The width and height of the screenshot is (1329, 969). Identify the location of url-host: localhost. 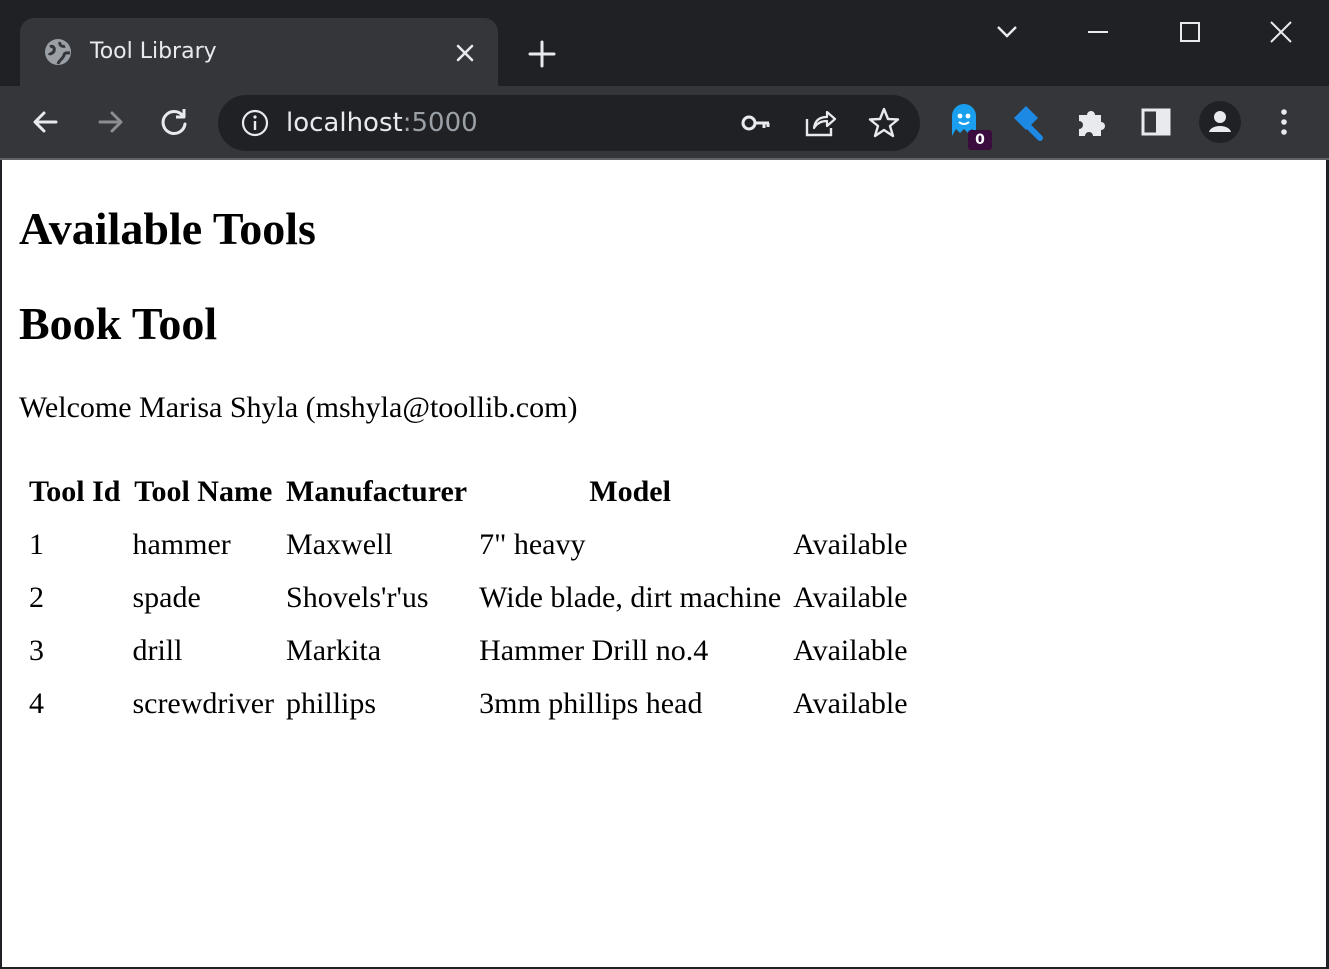
(344, 123).